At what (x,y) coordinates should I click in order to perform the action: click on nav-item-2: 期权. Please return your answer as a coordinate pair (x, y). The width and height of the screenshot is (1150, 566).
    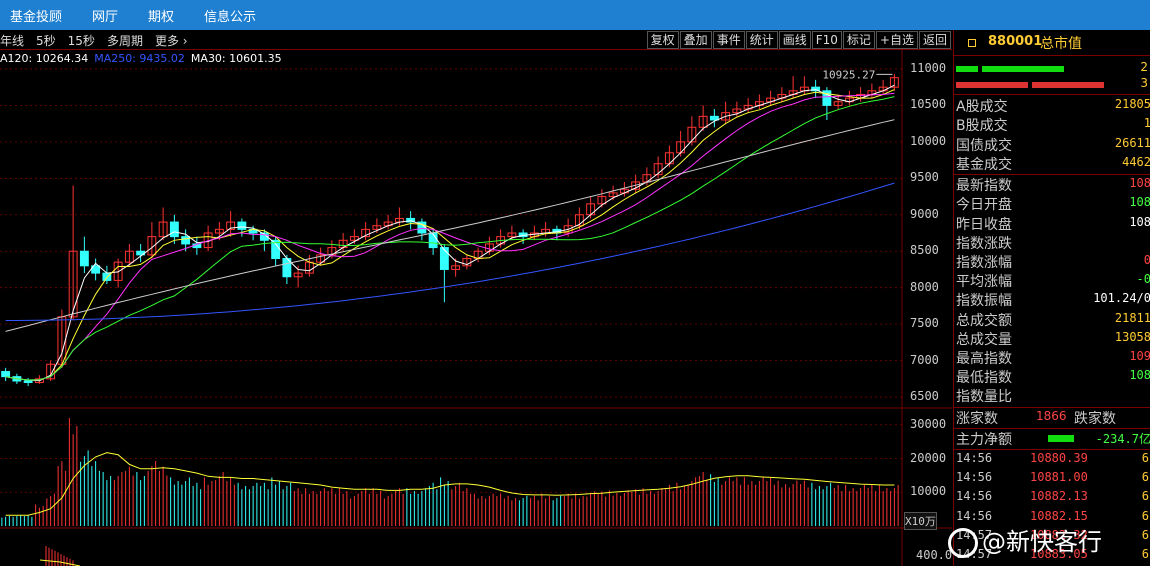
    Looking at the image, I should click on (161, 15).